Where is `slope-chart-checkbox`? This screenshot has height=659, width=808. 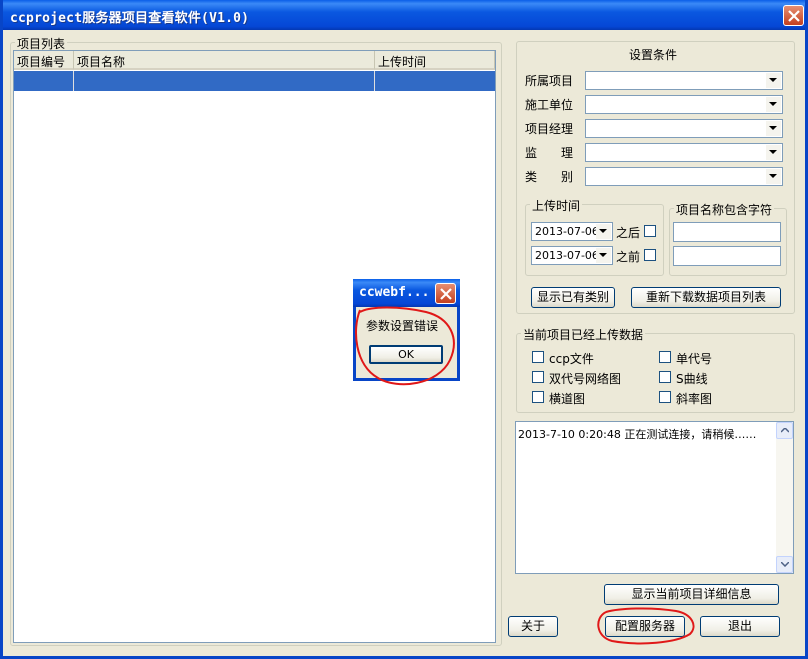
slope-chart-checkbox is located at coordinates (665, 397).